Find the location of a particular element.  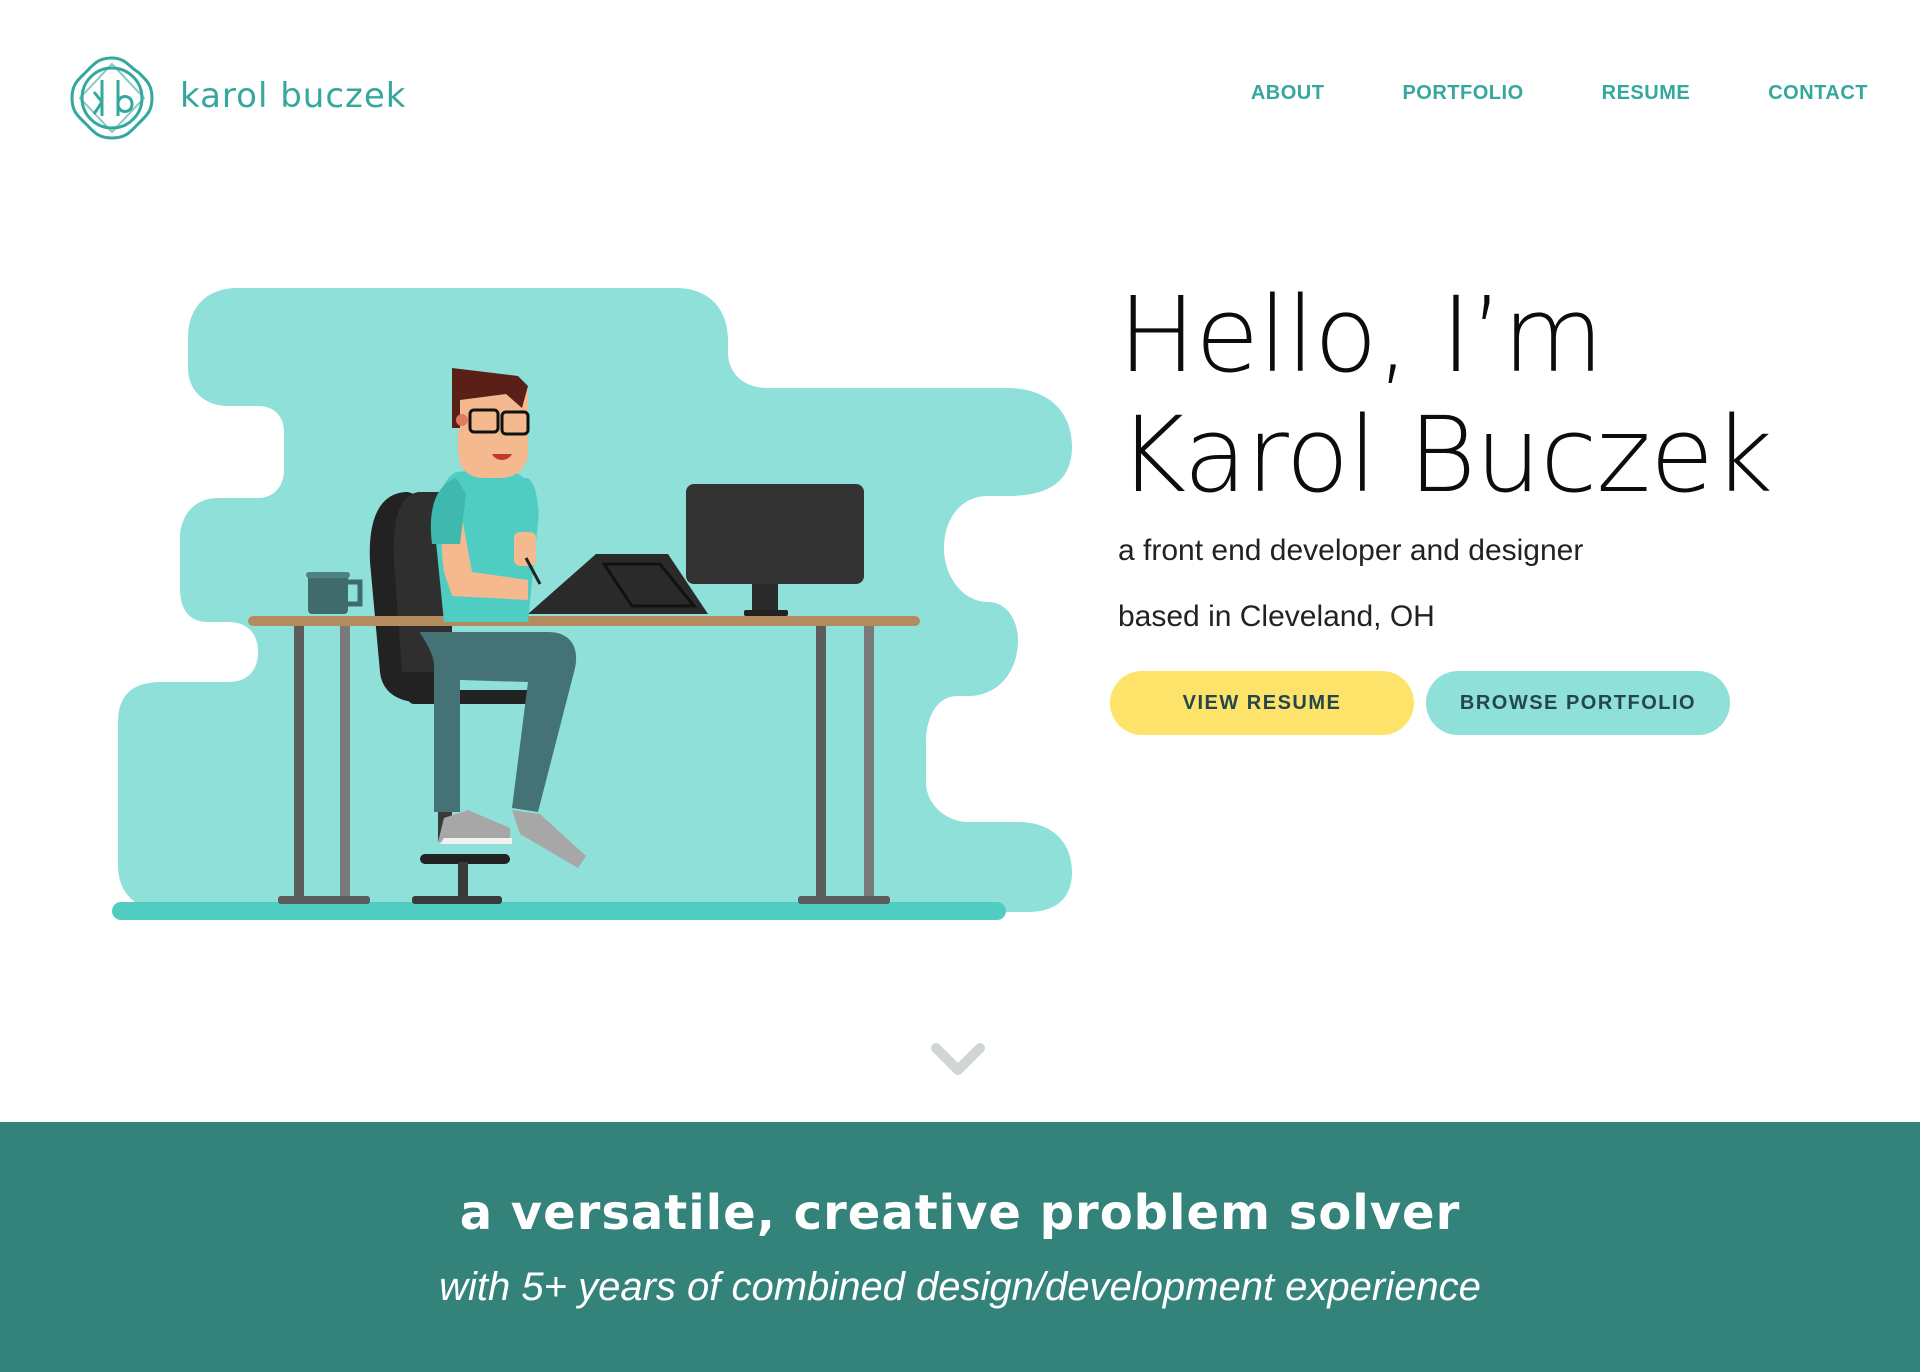

view-resume-button: VIEW RESUME is located at coordinates (1262, 703).